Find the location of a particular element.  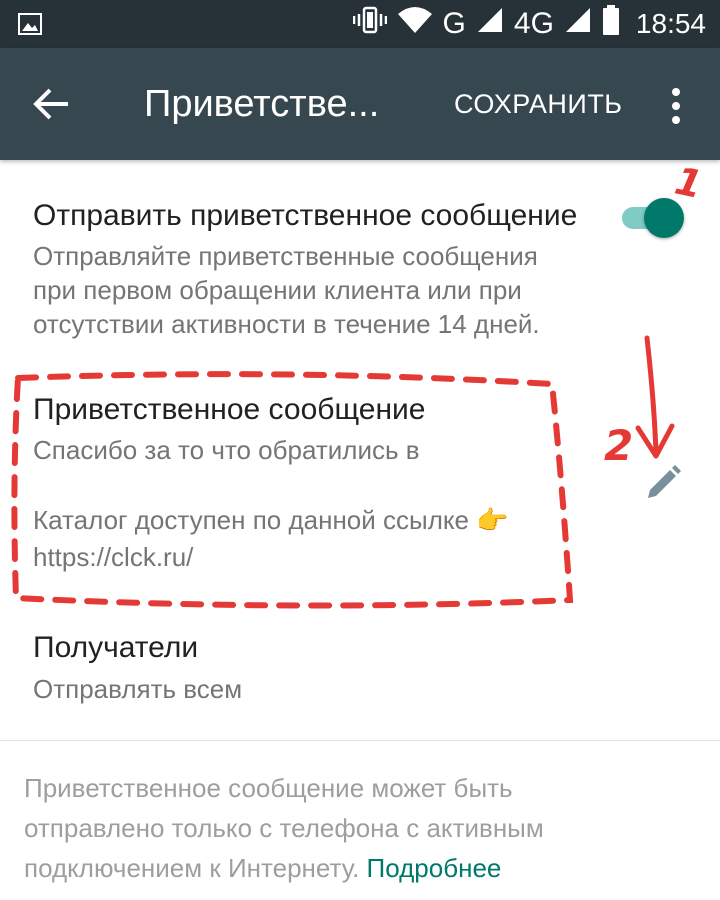

footer-line-2: отправлено только с телефона с активным is located at coordinates (284, 828).